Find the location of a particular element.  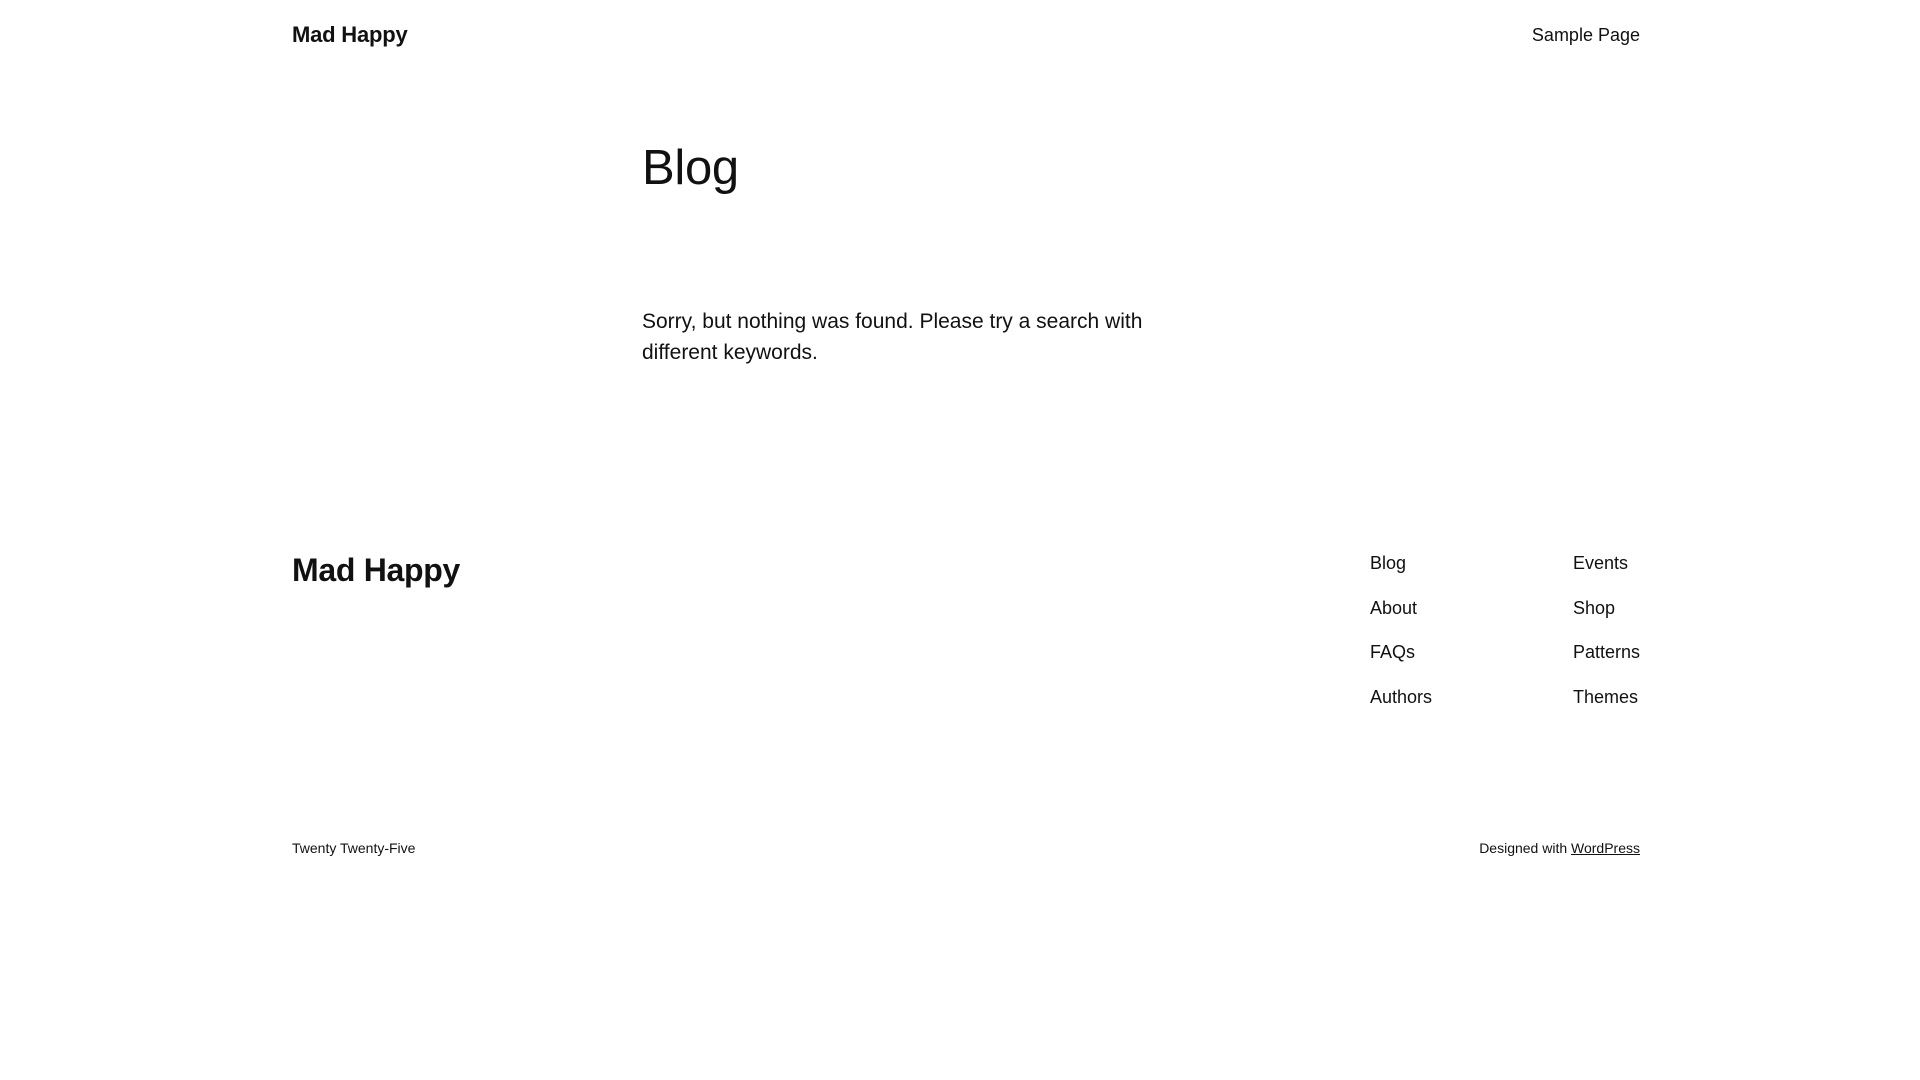

credit-text: Designed with WordPress is located at coordinates (1559, 848).